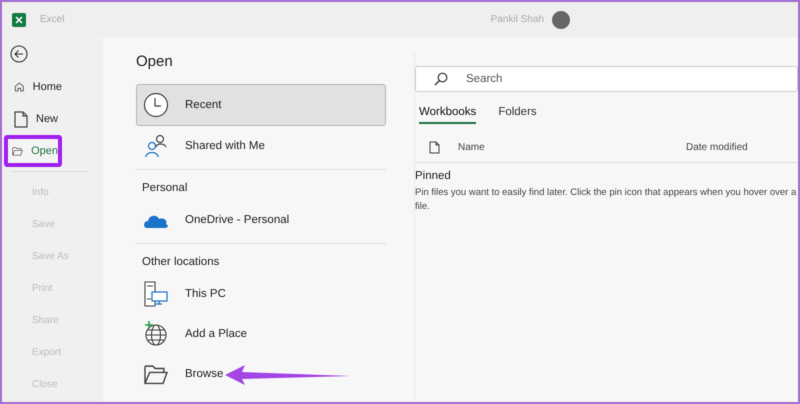 The image size is (800, 404). I want to click on section-header: Personal, so click(261, 184).